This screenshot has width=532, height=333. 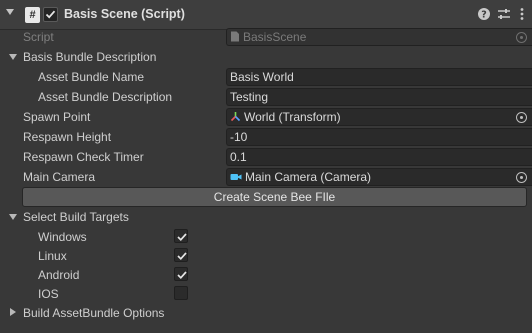 I want to click on build-targets-label: Select Build Targets, so click(x=76, y=217).